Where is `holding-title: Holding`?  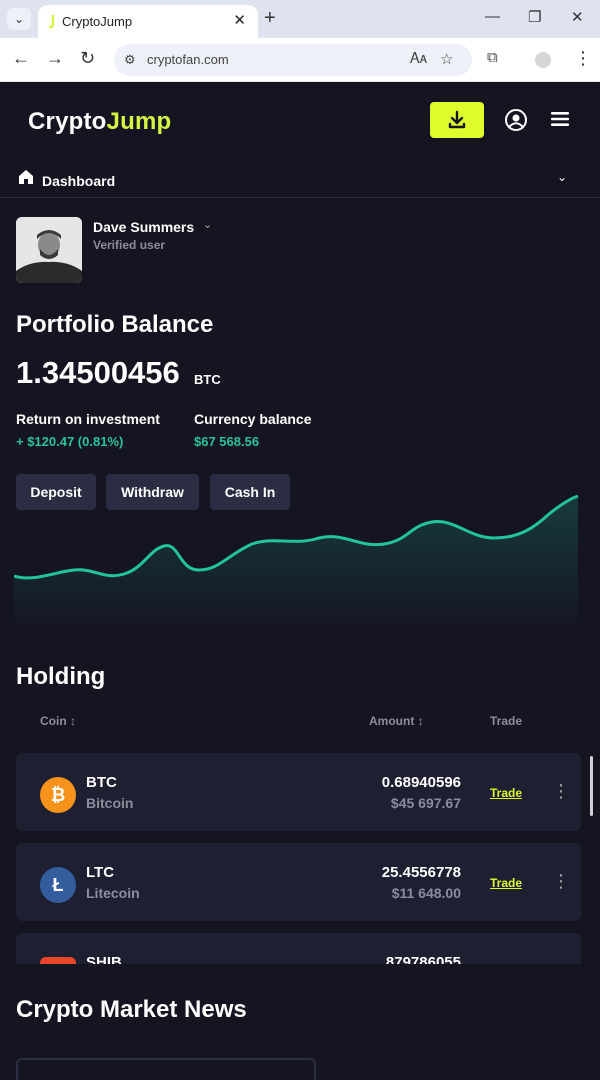 holding-title: Holding is located at coordinates (61, 676).